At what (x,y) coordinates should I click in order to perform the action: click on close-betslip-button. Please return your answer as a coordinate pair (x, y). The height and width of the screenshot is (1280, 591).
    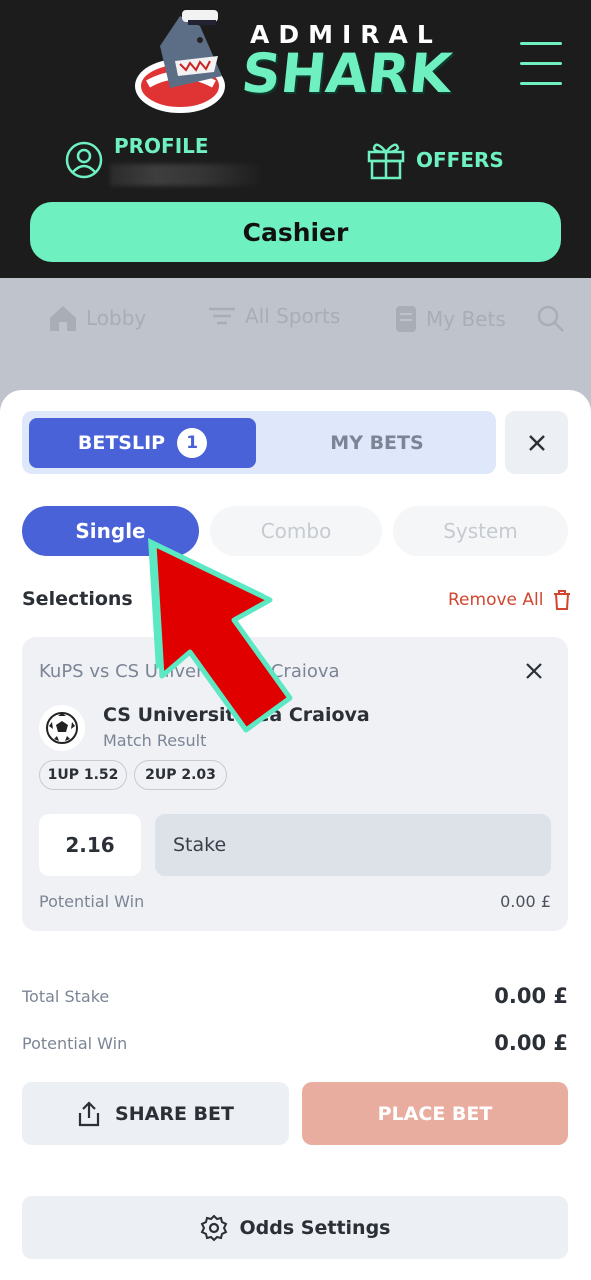
    Looking at the image, I should click on (536, 442).